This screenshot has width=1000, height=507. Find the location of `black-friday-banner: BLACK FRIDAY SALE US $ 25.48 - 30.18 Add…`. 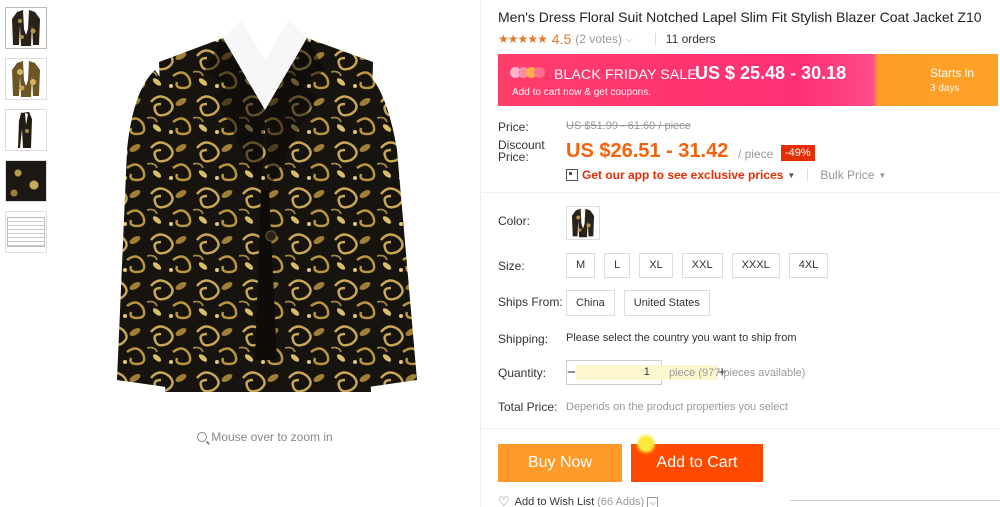

black-friday-banner: BLACK FRIDAY SALE US $ 25.48 - 30.18 Add… is located at coordinates (748, 80).